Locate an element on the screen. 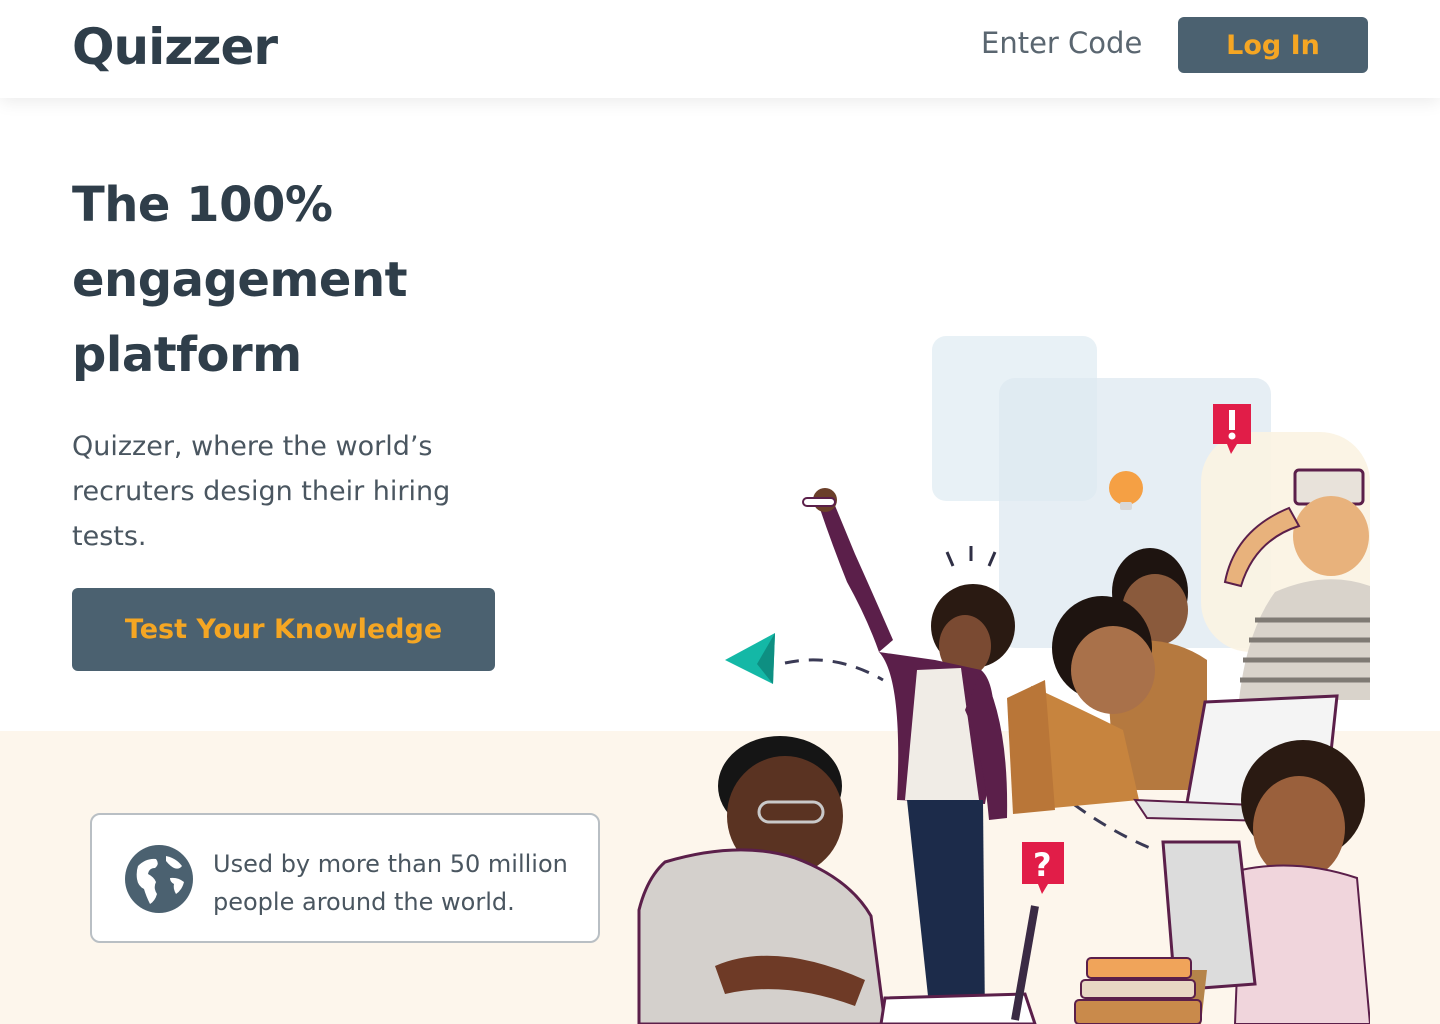 This screenshot has height=1024, width=1440. enter-code-link: Enter Code is located at coordinates (1061, 43).